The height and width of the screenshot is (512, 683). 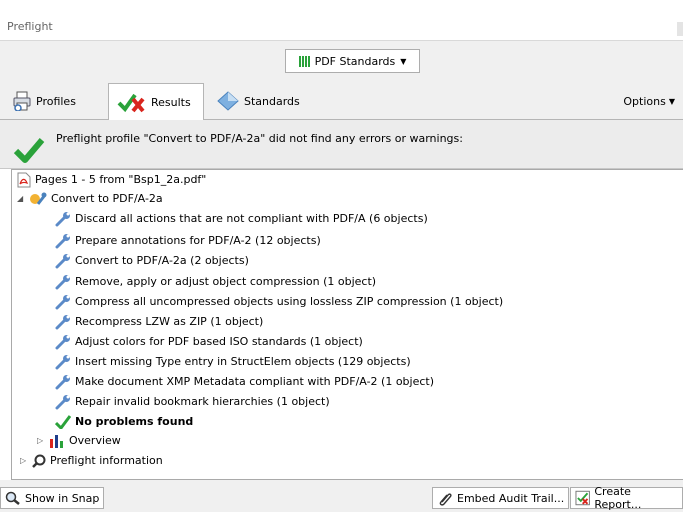 I want to click on window-title: Preflight, so click(x=30, y=26).